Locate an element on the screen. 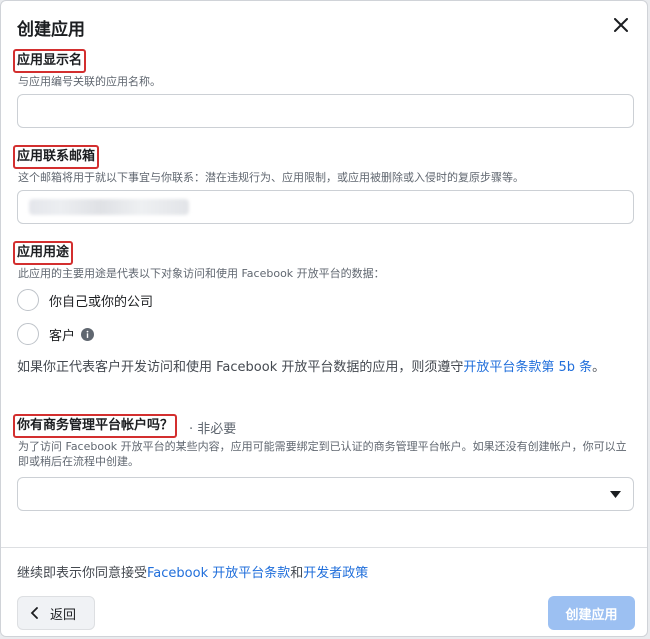  contact-email-label: 应用联系邮箱 is located at coordinates (56, 157).